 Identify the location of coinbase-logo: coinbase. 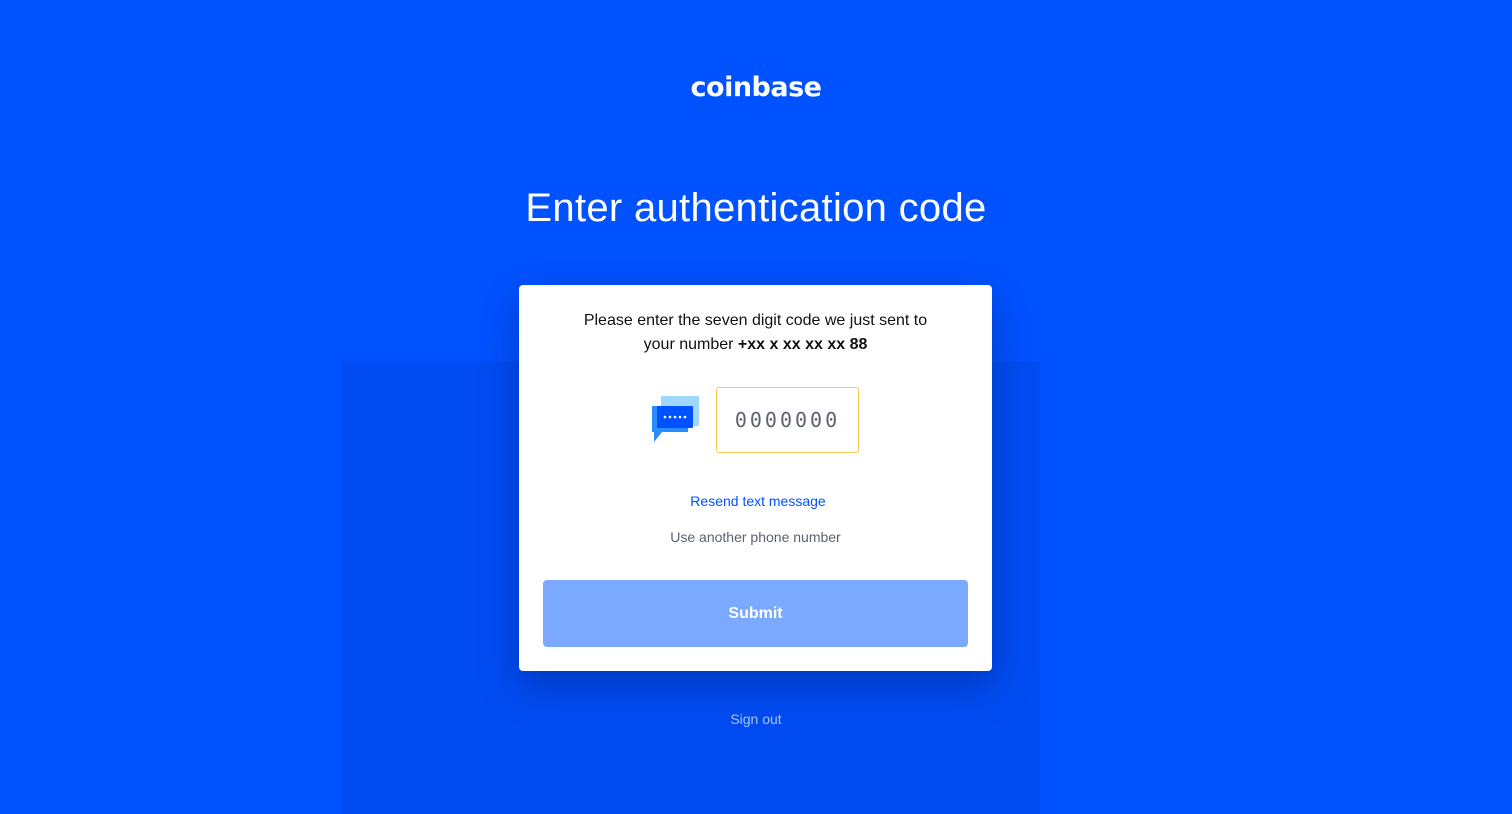
(756, 87).